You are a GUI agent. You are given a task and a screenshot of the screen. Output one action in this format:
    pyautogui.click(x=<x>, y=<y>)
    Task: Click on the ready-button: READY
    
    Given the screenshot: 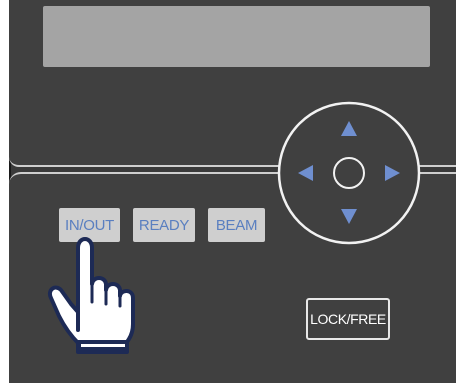 What is the action you would take?
    pyautogui.click(x=164, y=225)
    